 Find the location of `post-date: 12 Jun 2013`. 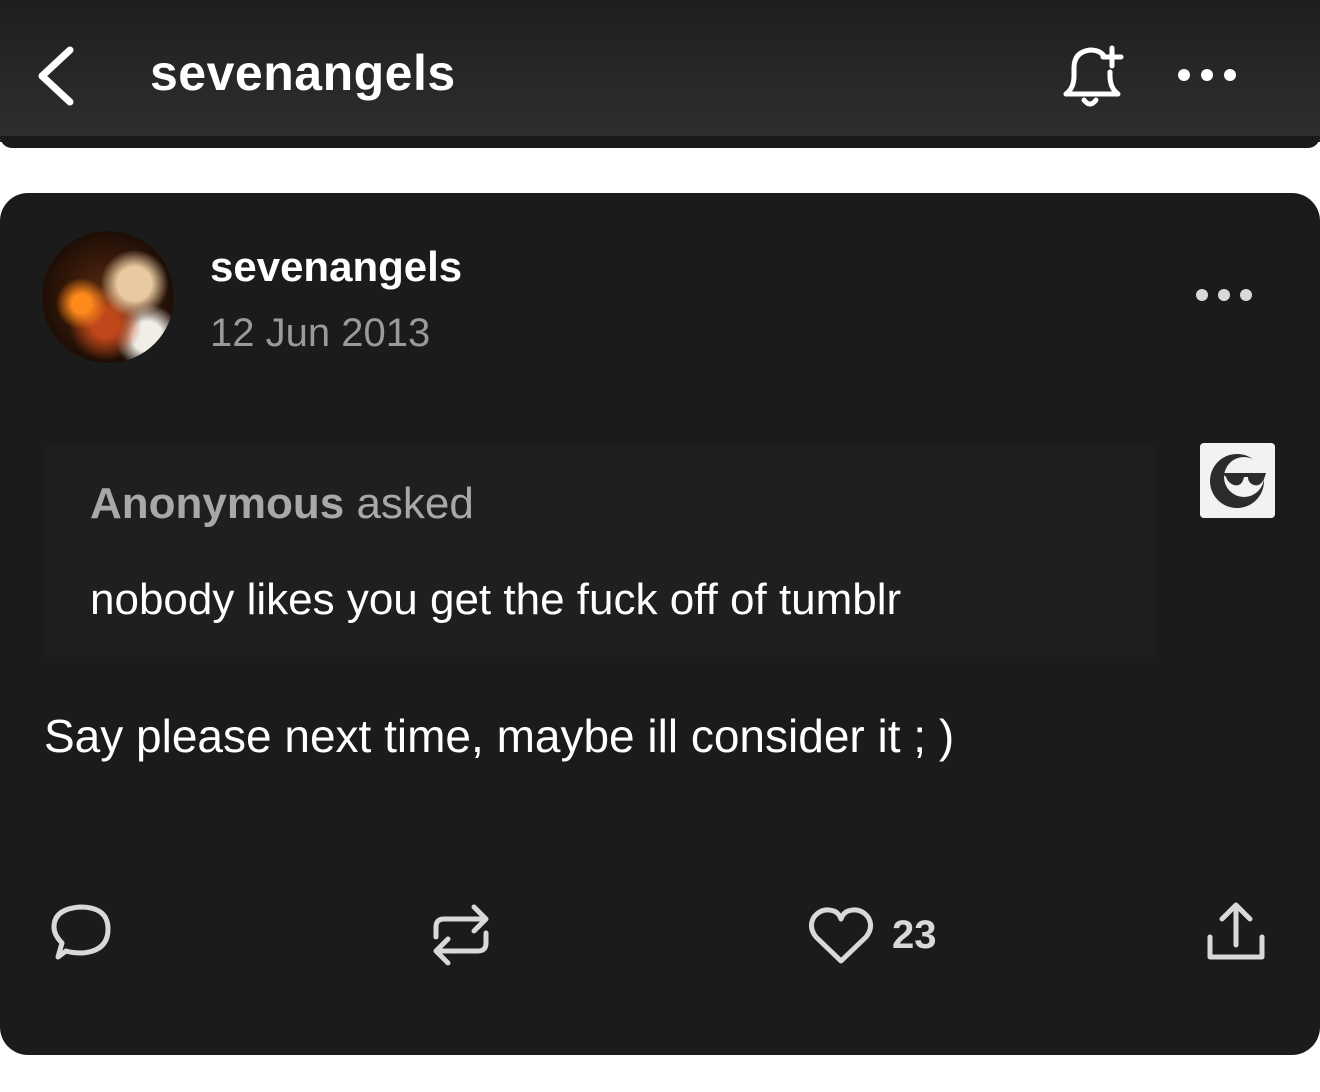

post-date: 12 Jun 2013 is located at coordinates (320, 333).